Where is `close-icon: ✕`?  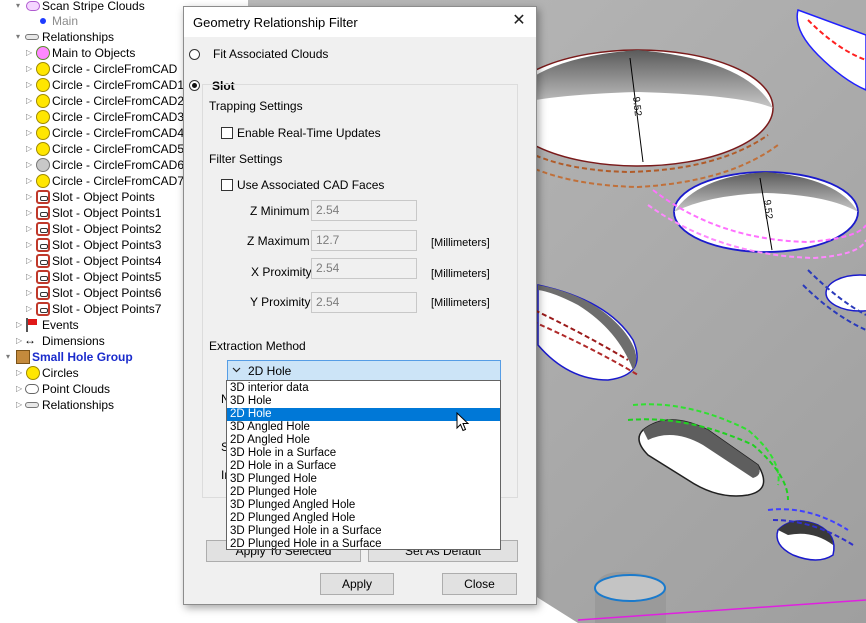 close-icon: ✕ is located at coordinates (519, 21).